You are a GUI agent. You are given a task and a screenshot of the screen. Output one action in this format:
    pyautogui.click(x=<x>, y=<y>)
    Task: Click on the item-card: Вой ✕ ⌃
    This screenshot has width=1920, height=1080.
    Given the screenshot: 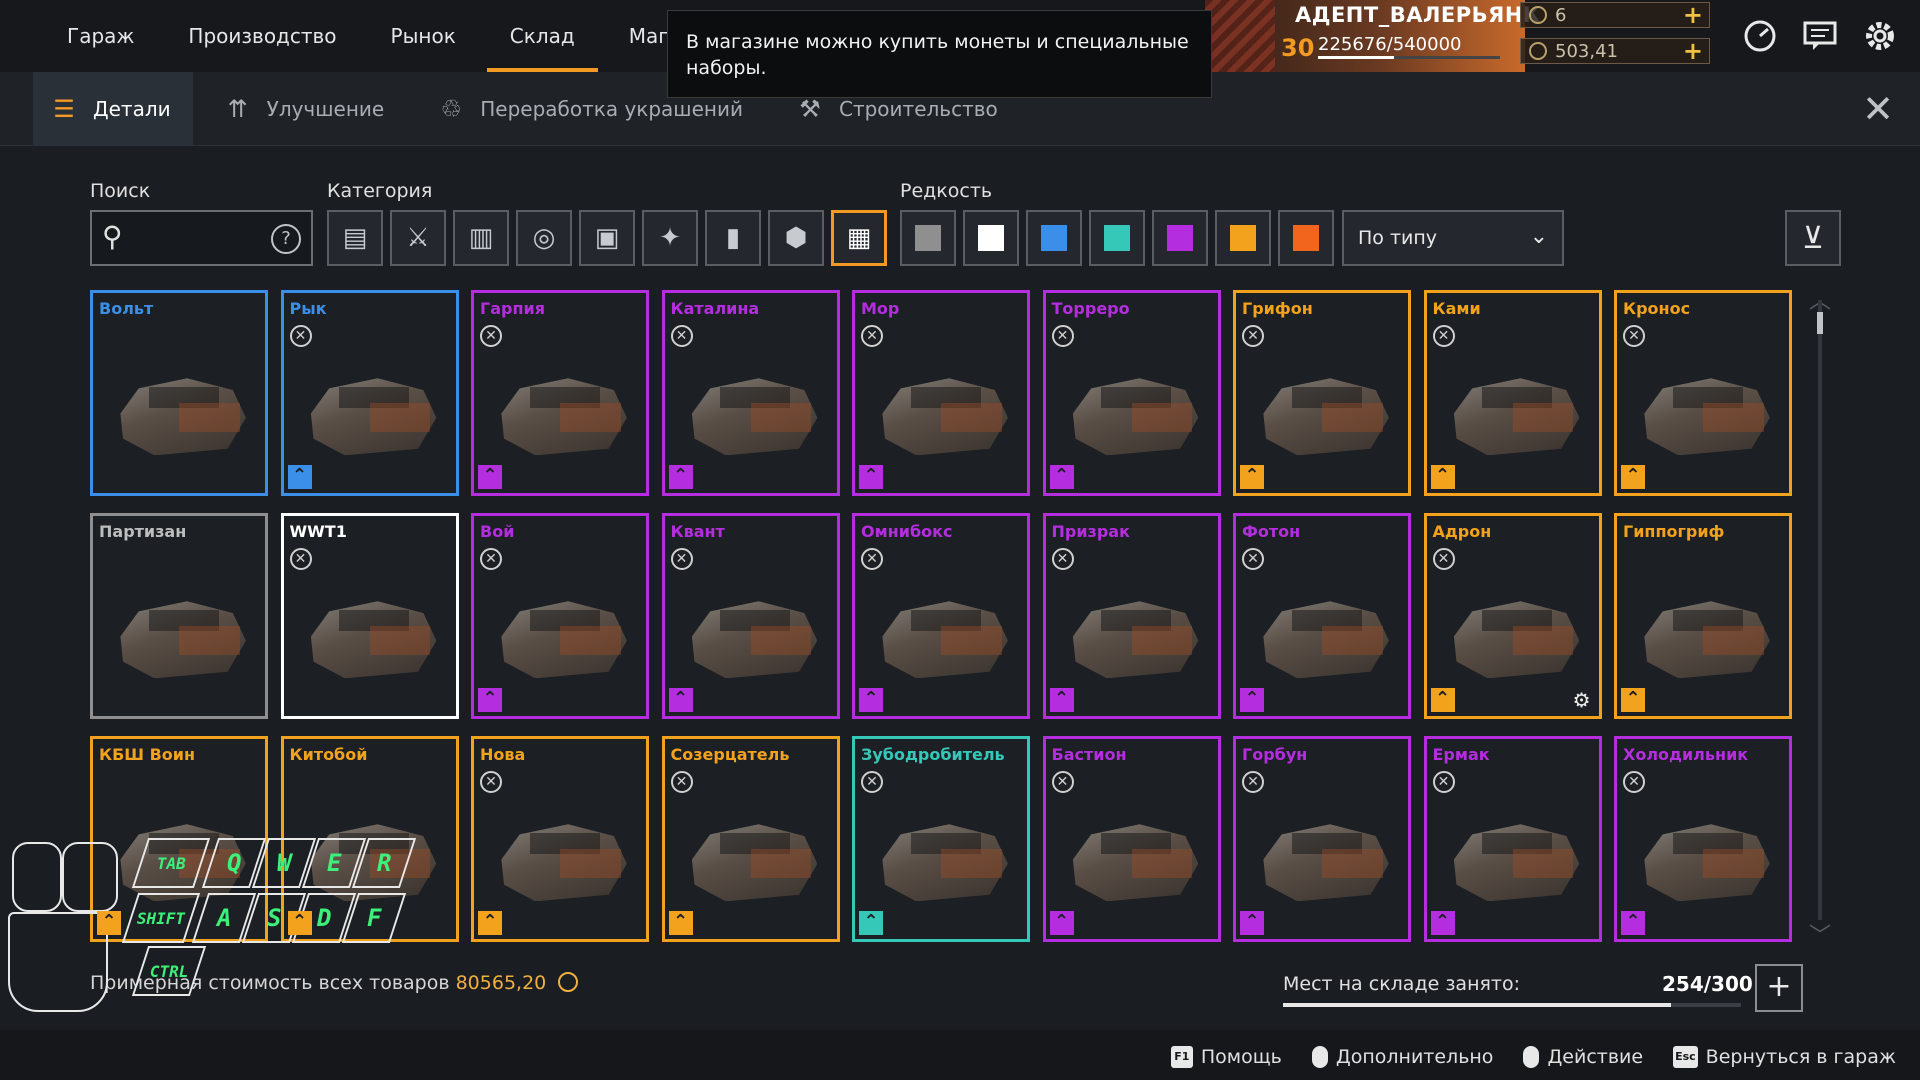 What is the action you would take?
    pyautogui.click(x=560, y=616)
    